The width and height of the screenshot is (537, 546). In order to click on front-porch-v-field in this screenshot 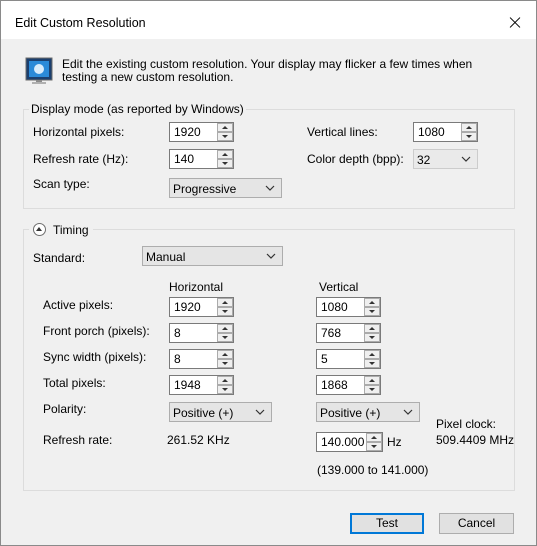, I will do `click(348, 333)`.